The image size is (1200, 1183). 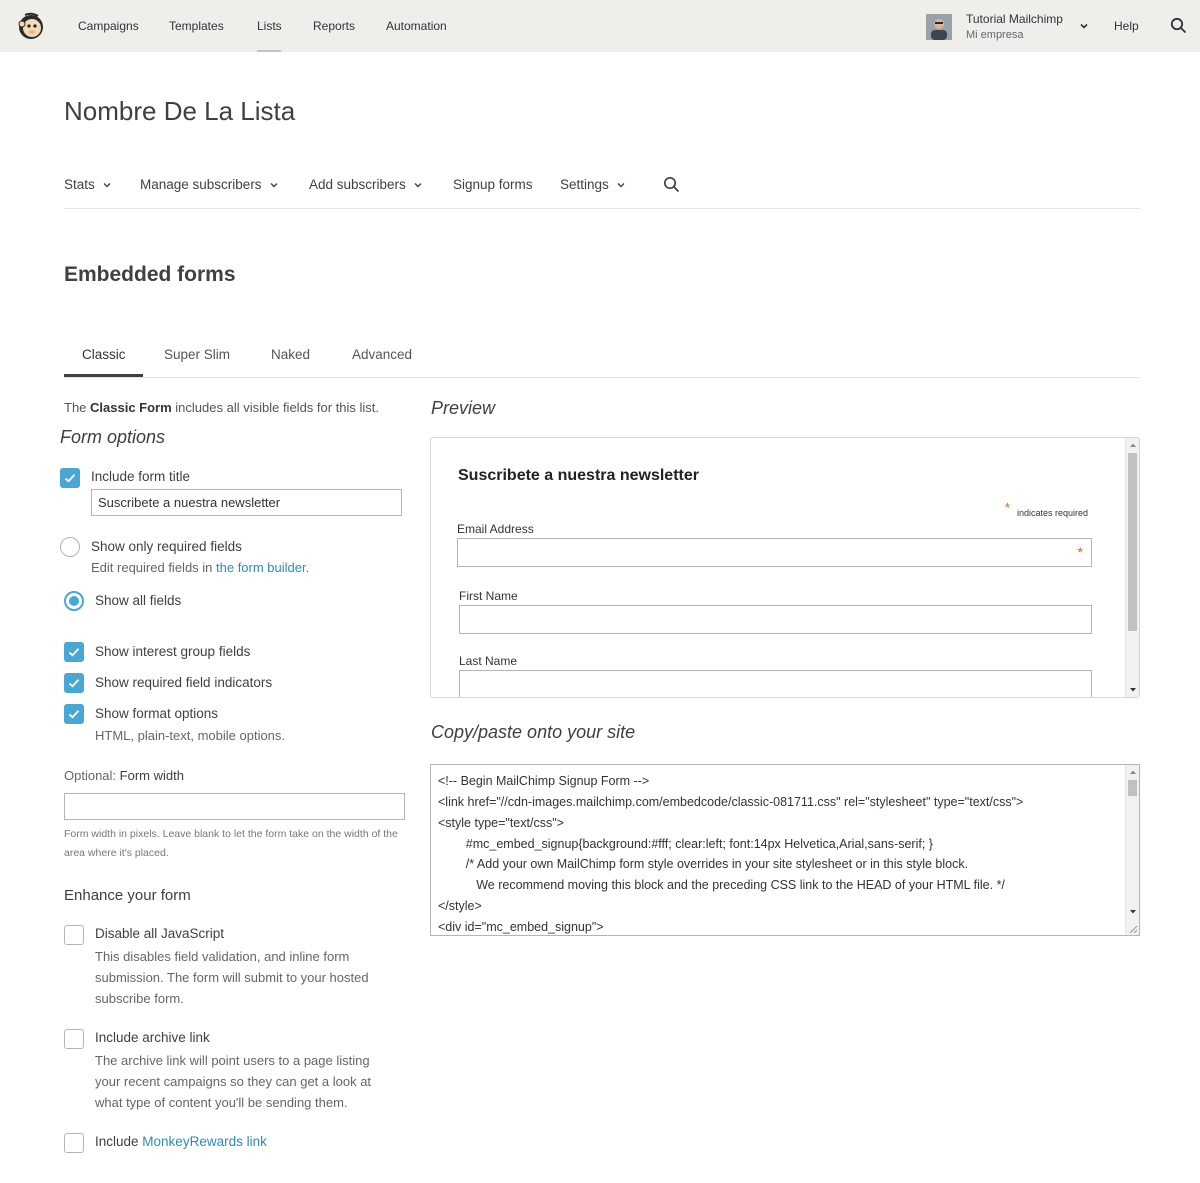 I want to click on disable-javascript-label: Disable all JavaScript, so click(x=160, y=933).